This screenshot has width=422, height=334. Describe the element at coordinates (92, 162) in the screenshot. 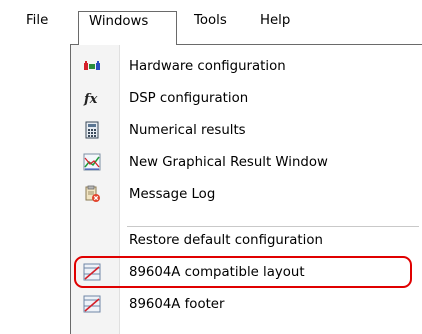

I see `graph-window-icon` at that location.